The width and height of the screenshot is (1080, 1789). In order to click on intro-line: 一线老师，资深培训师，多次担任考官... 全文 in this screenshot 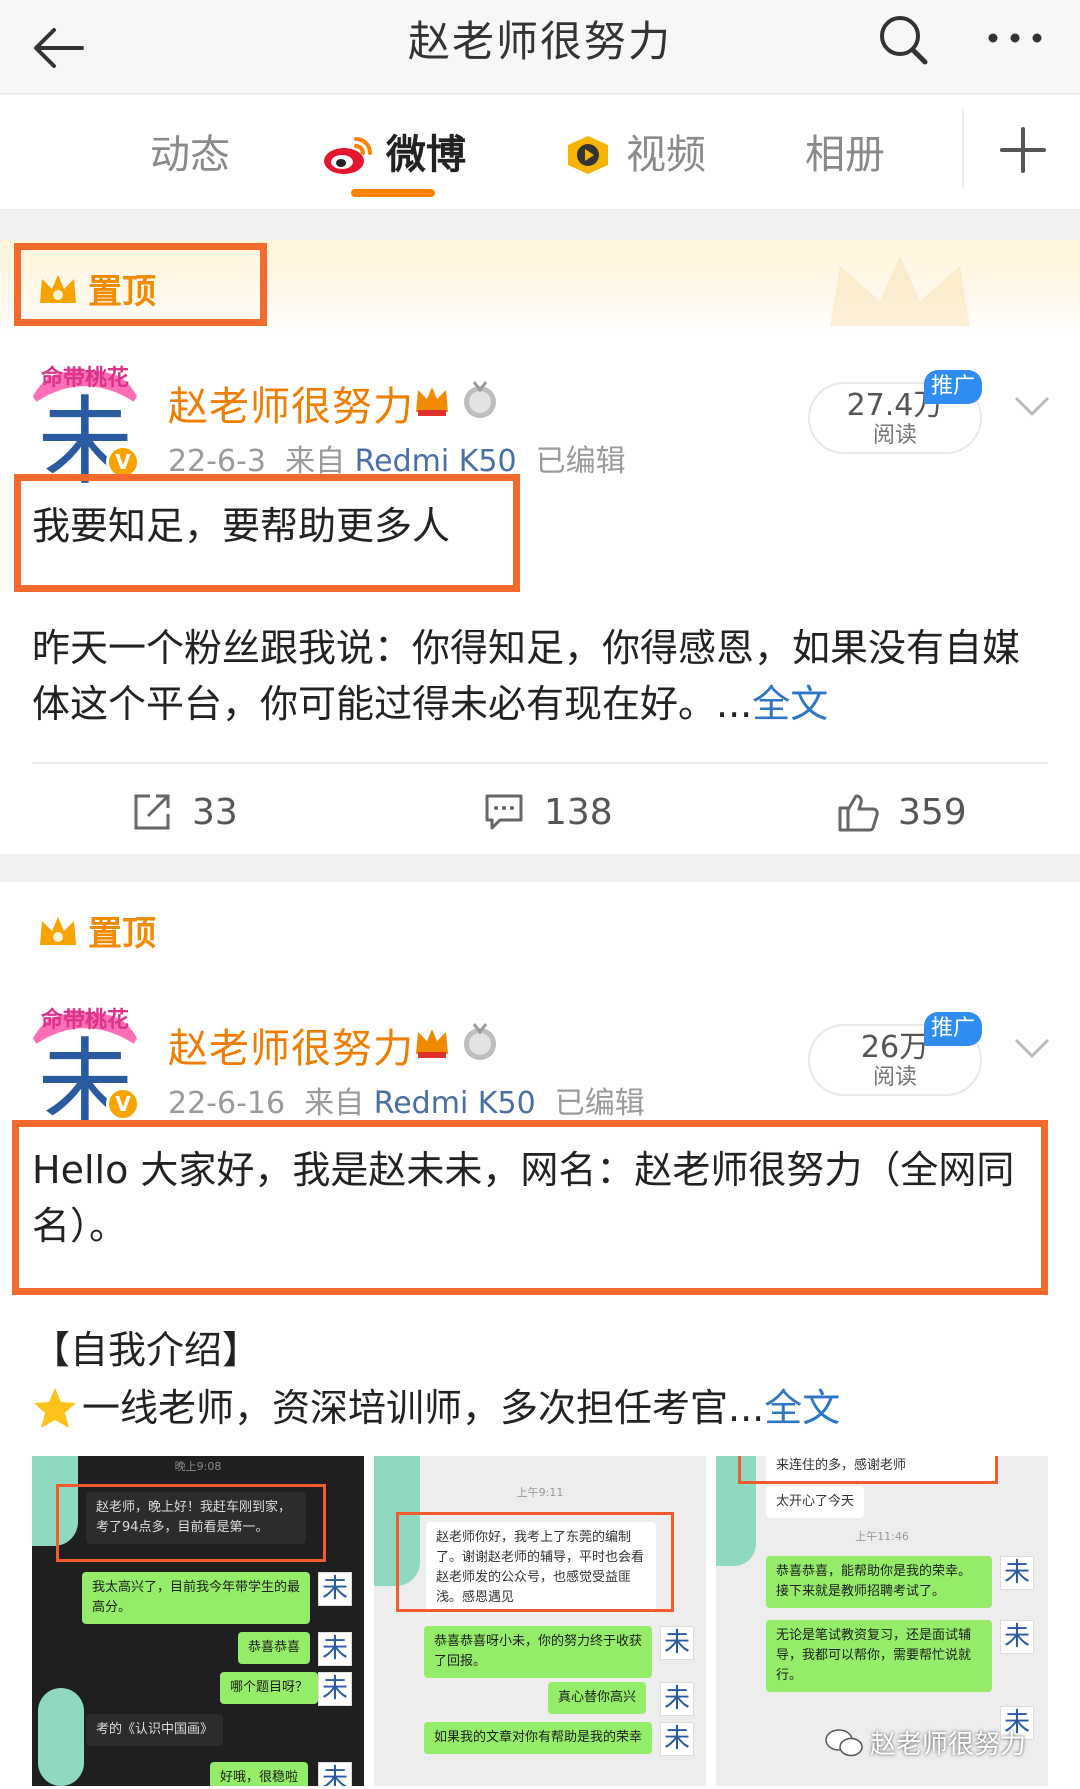, I will do `click(540, 1408)`.